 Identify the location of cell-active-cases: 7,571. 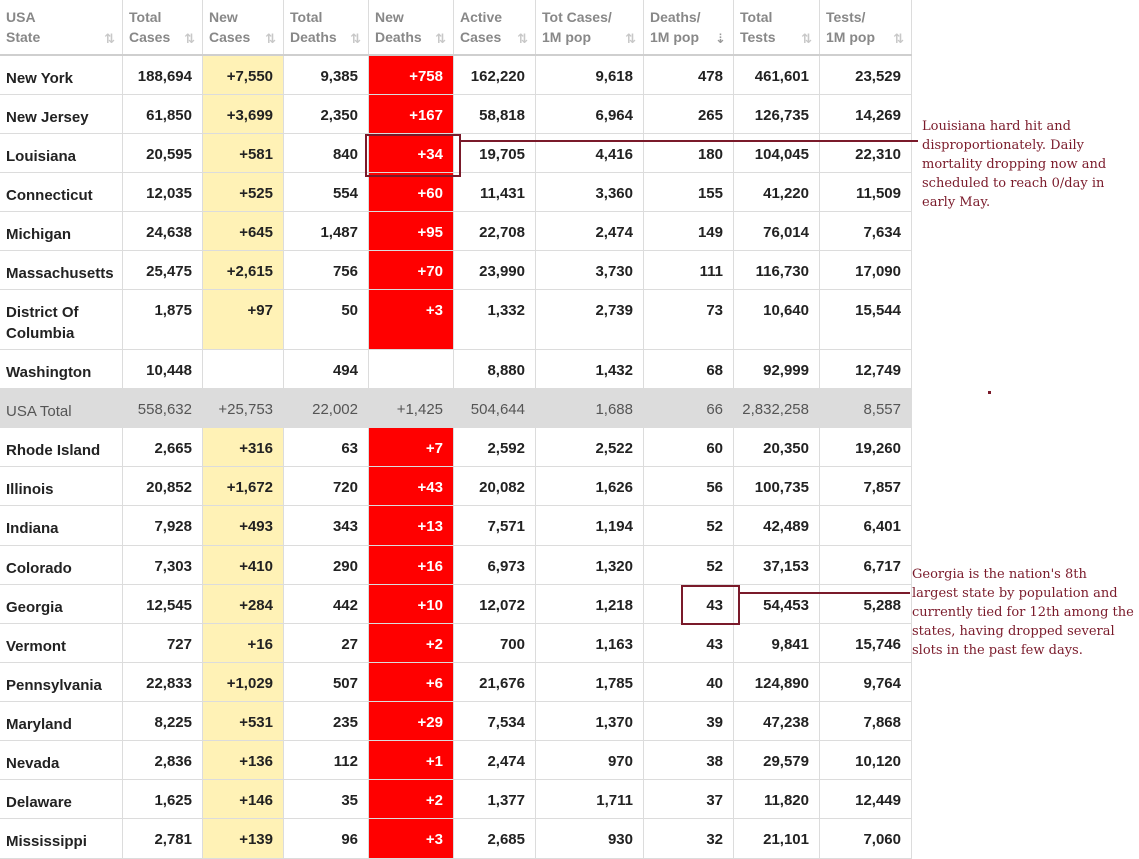
(495, 525).